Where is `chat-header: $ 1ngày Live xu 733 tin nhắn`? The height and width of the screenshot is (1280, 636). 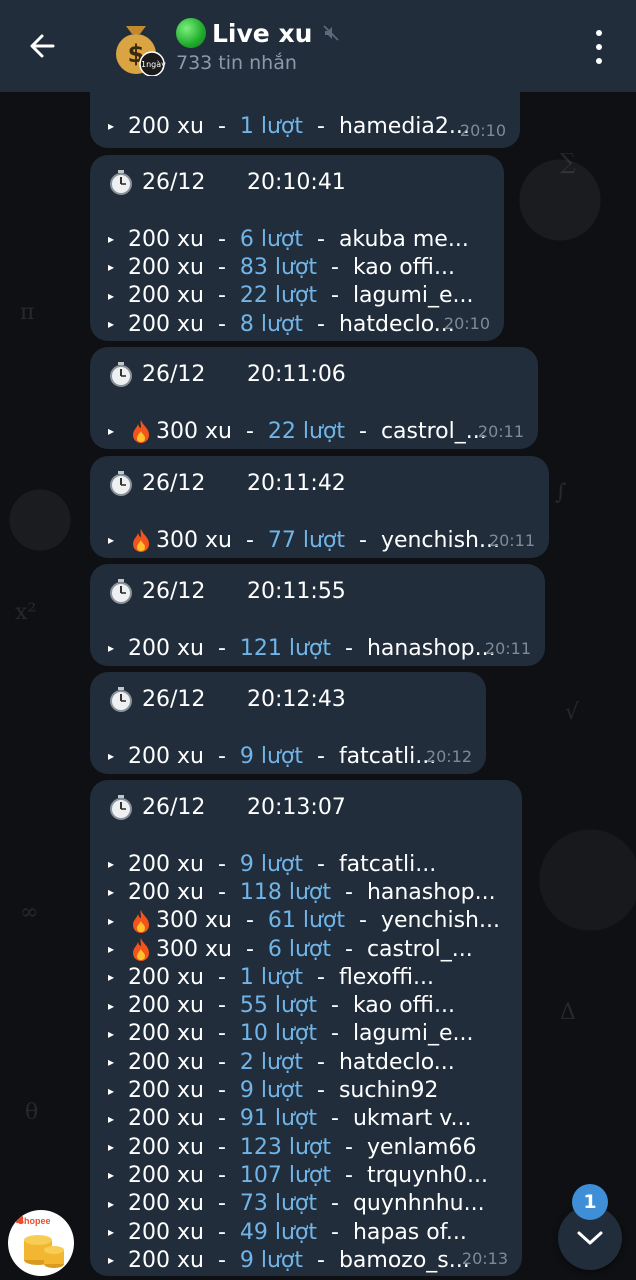
chat-header: $ 1ngày Live xu 733 tin nhắn is located at coordinates (318, 46).